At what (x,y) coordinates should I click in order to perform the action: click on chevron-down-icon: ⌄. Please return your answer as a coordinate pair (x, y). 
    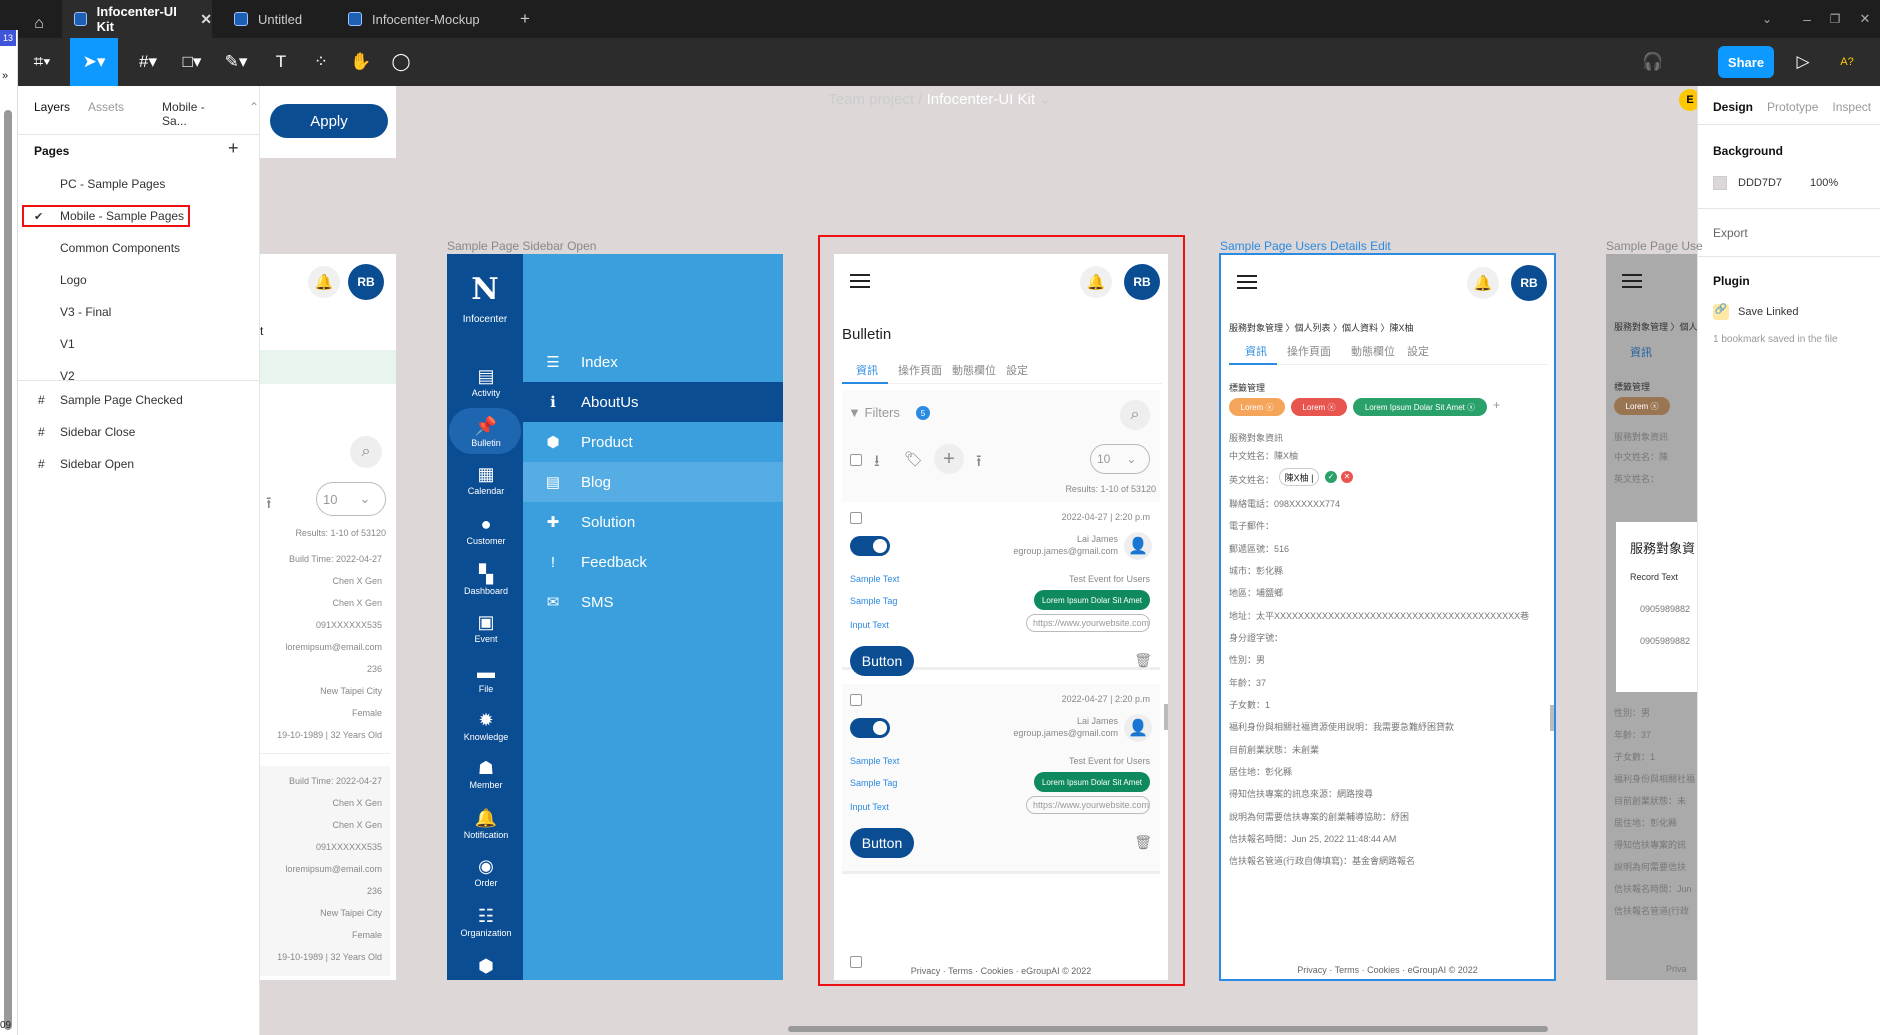
    Looking at the image, I should click on (1767, 19).